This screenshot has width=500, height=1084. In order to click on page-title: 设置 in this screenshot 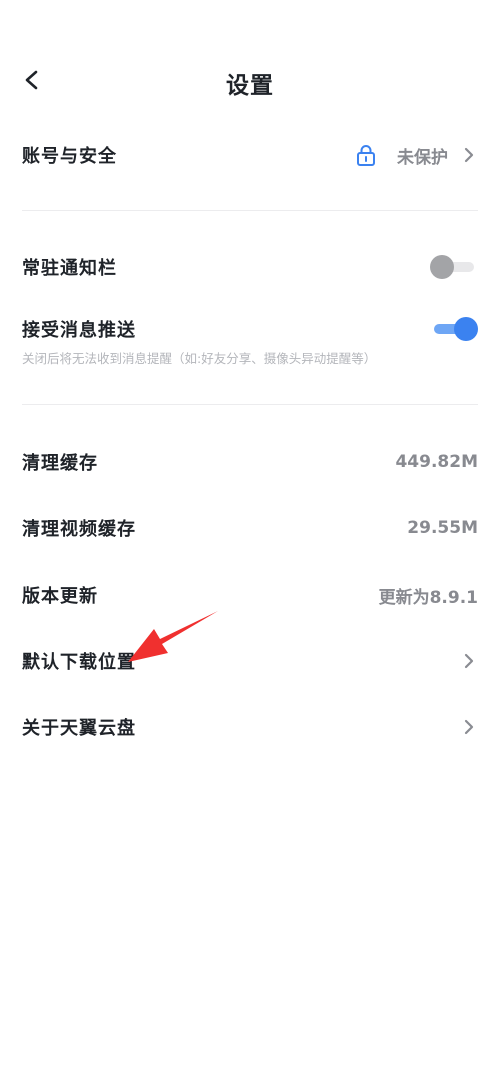, I will do `click(250, 86)`.